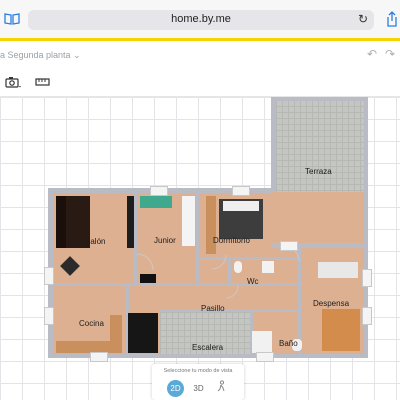 Image resolution: width=400 pixels, height=400 pixels. What do you see at coordinates (91, 323) in the screenshot?
I see `room-label-cocina: Cocina` at bounding box center [91, 323].